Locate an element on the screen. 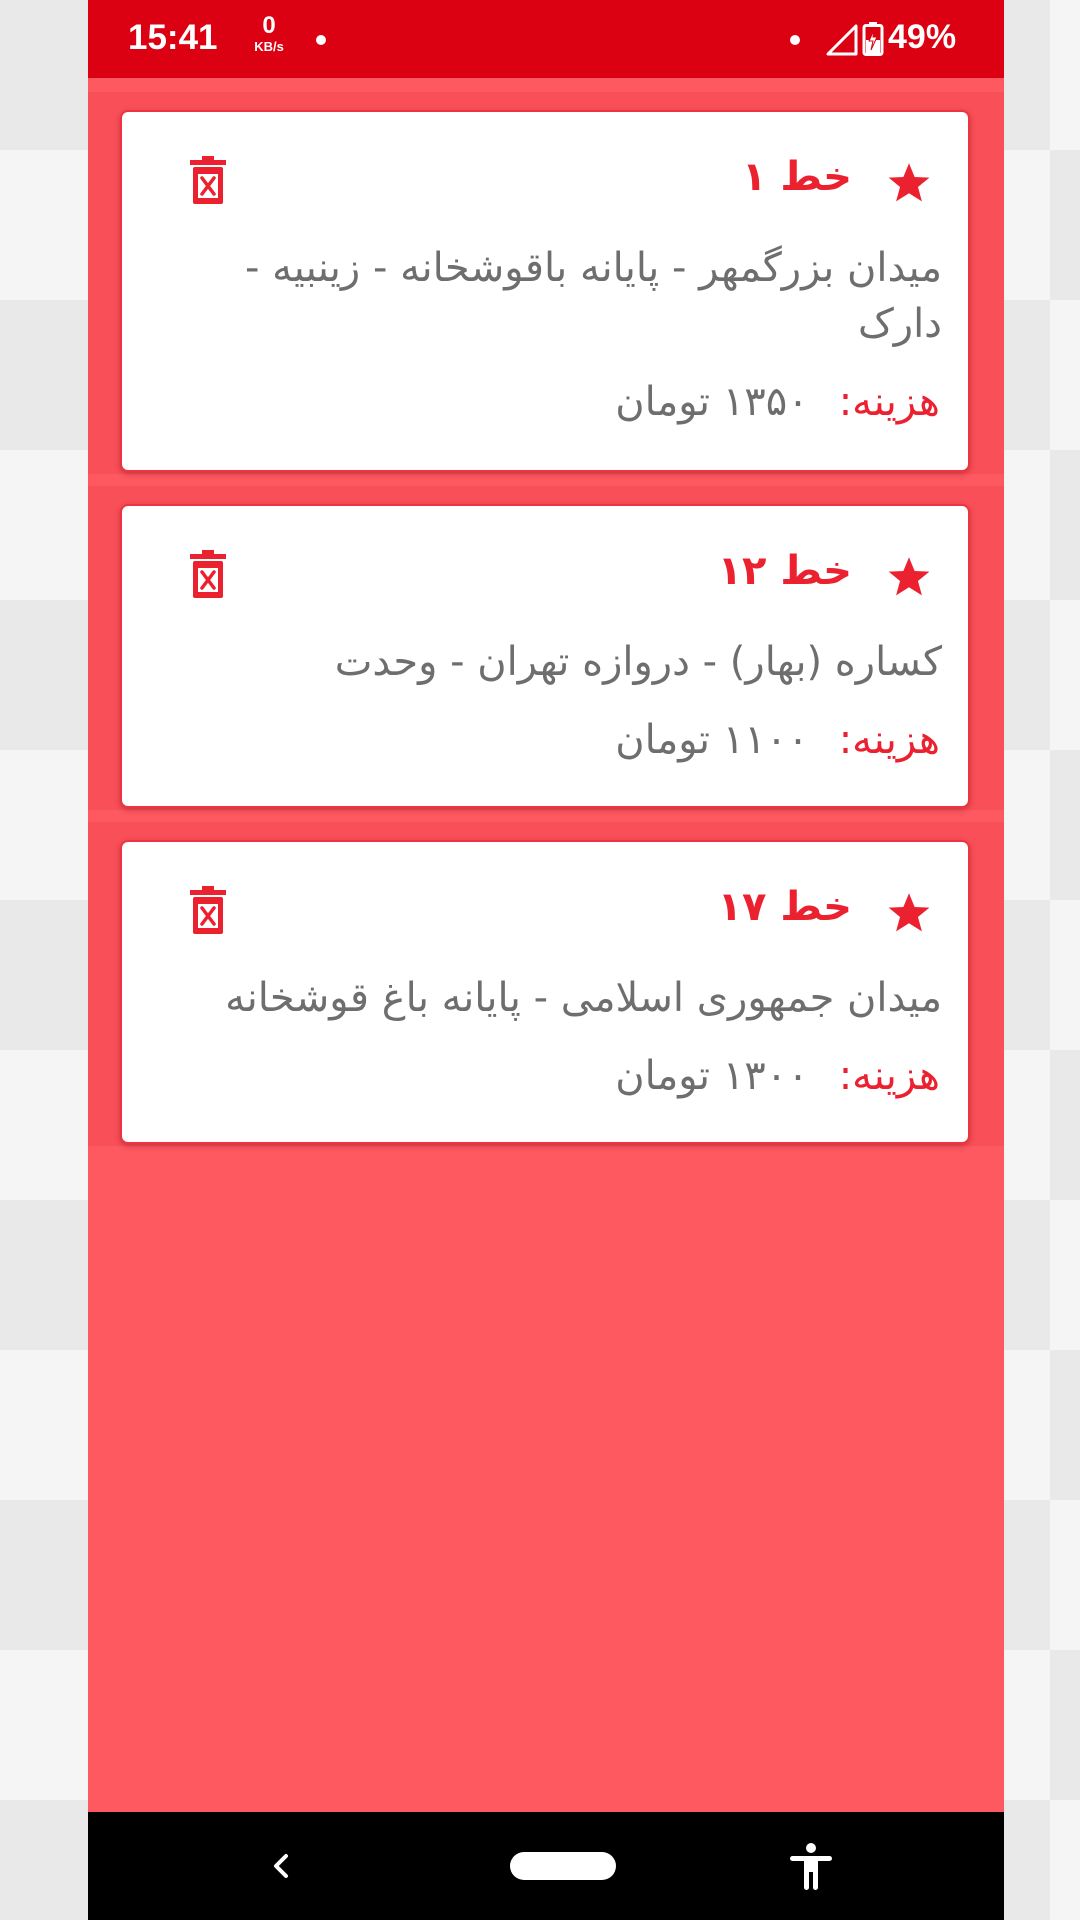 The width and height of the screenshot is (1080, 1920). cost-value: ۱۱۰۰ تومان is located at coordinates (712, 740).